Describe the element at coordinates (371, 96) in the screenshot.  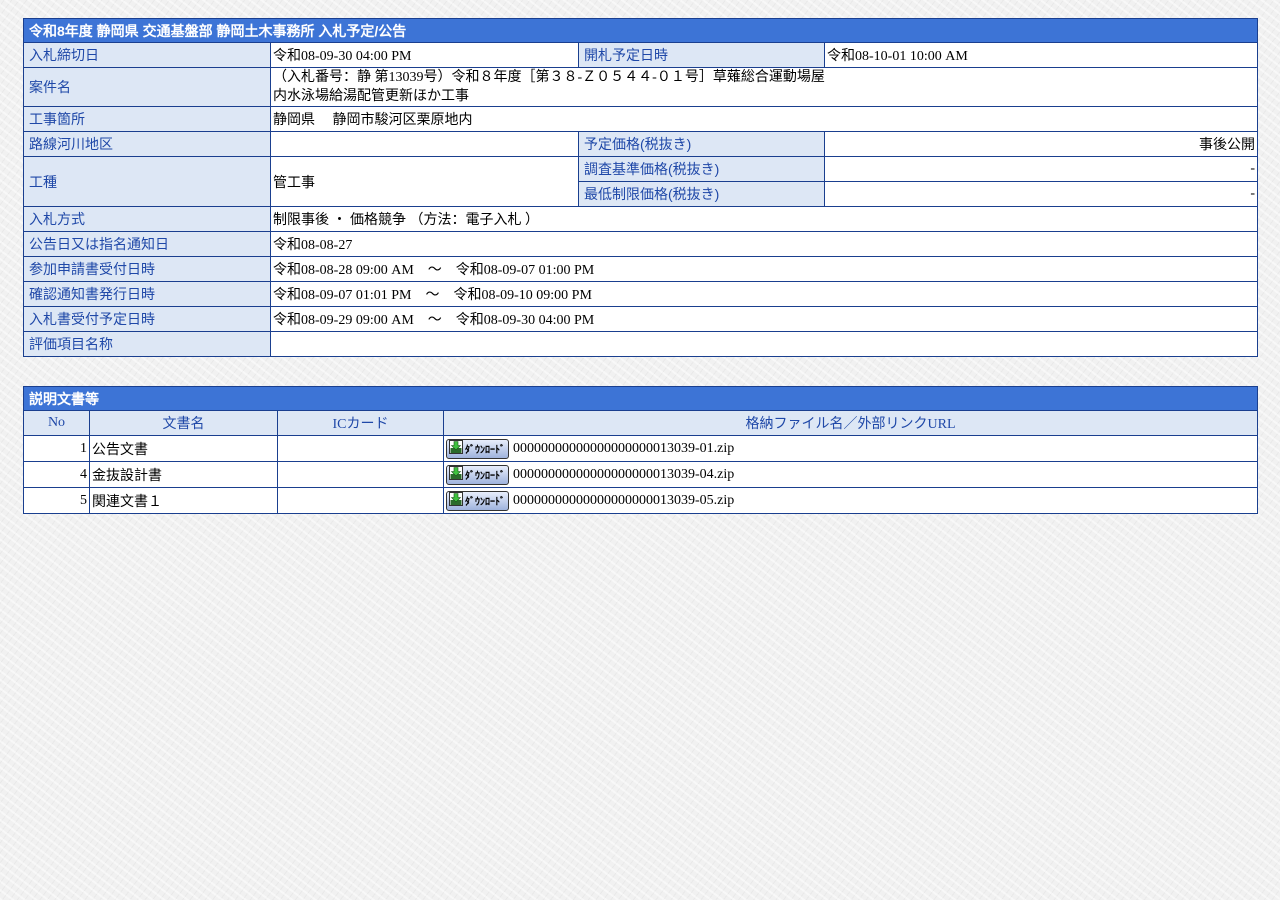
I see `case-name-line2: 内水泳場給湯配管更新ほか工事` at that location.